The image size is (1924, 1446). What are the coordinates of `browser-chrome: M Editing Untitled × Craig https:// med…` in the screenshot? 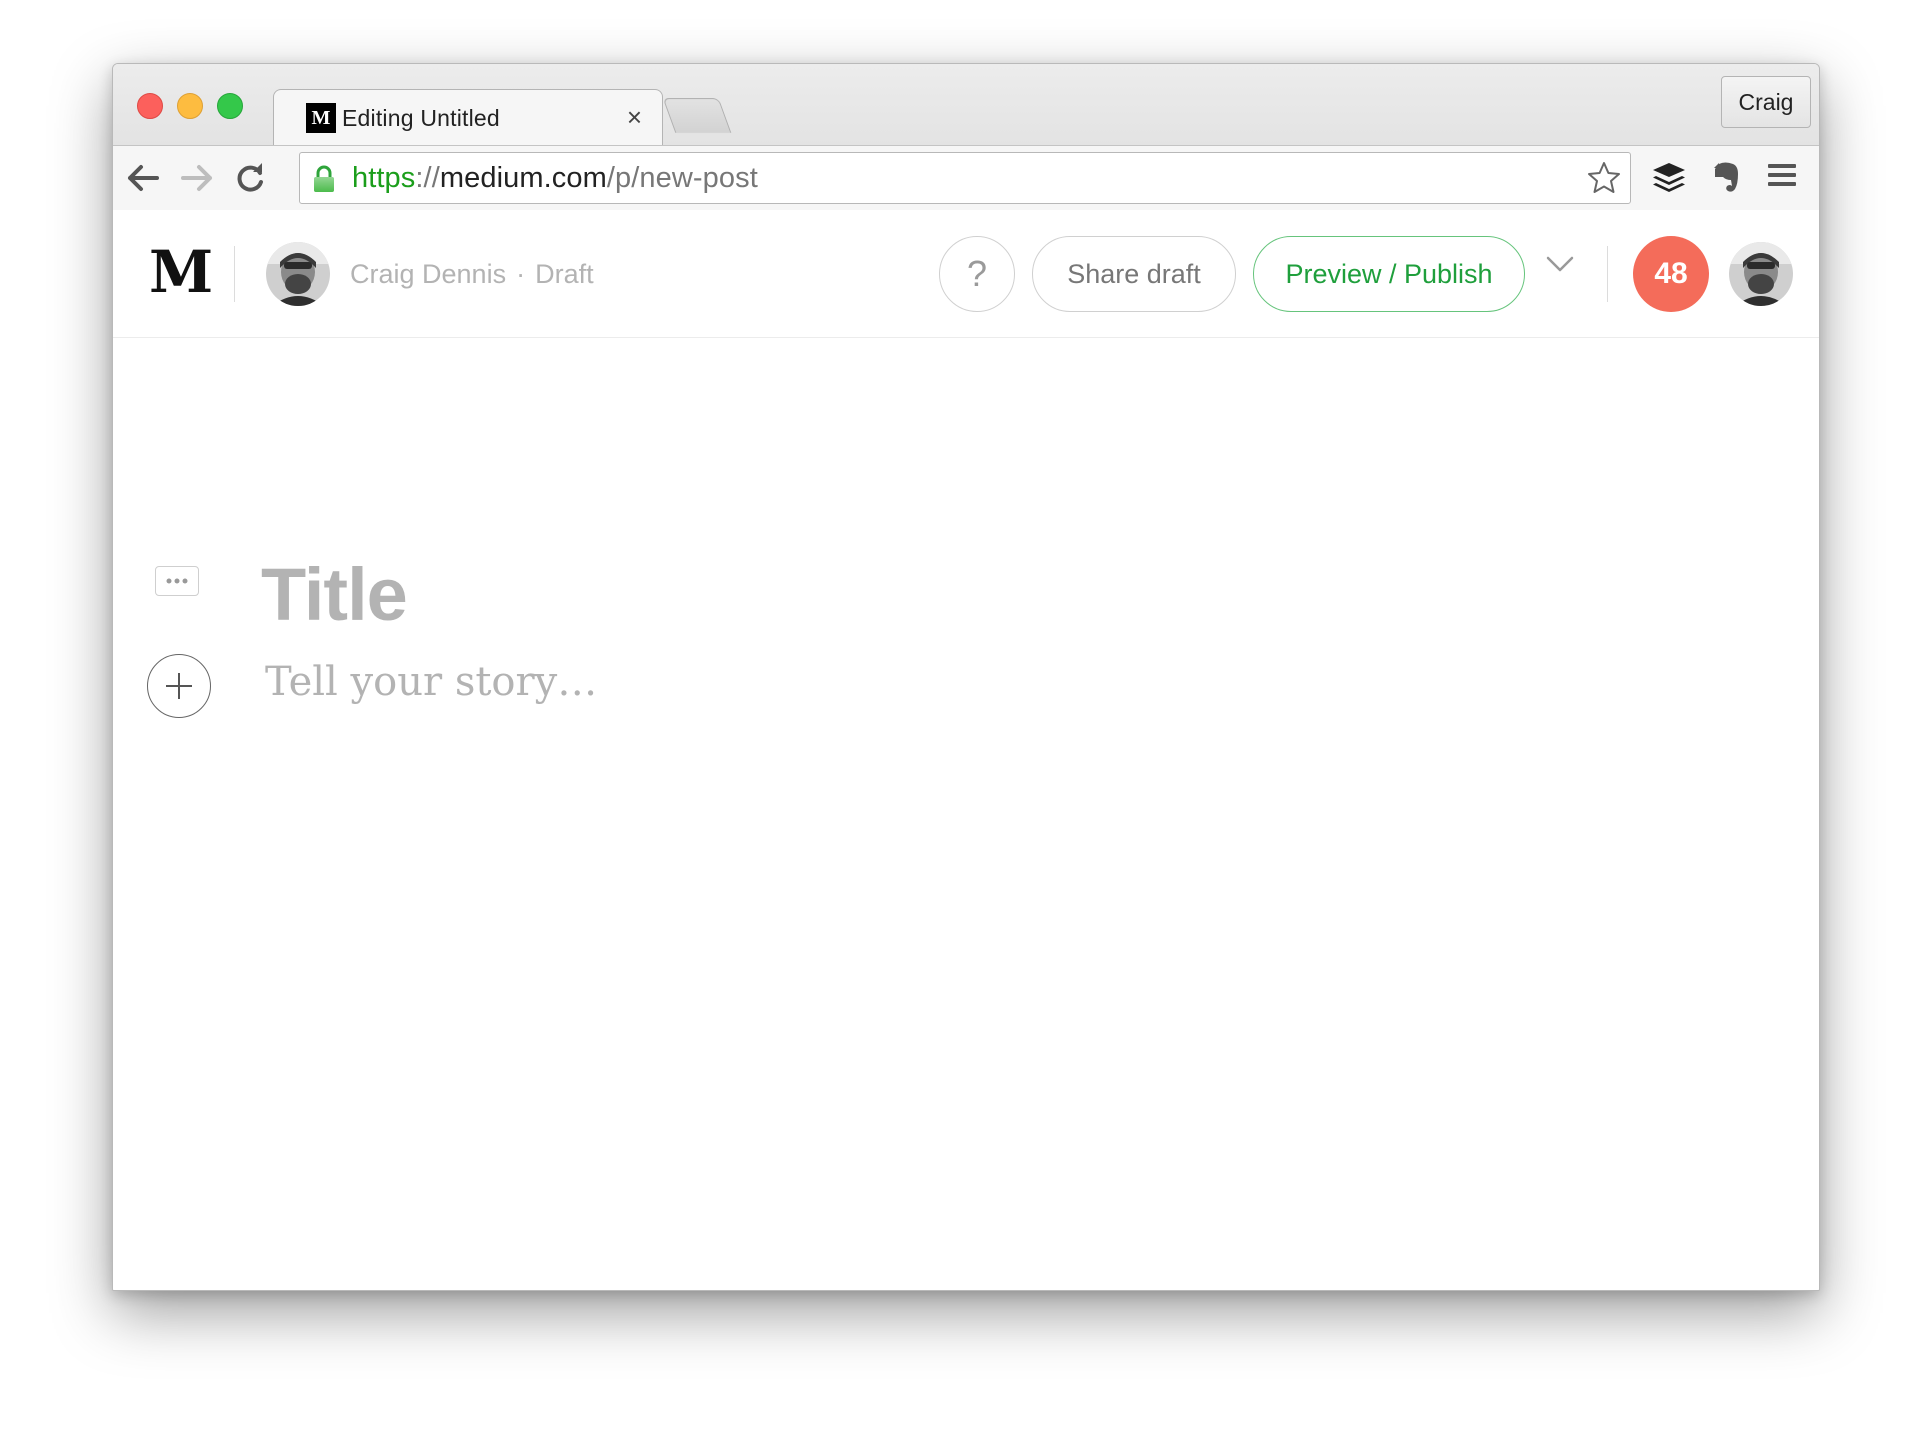 It's located at (966, 137).